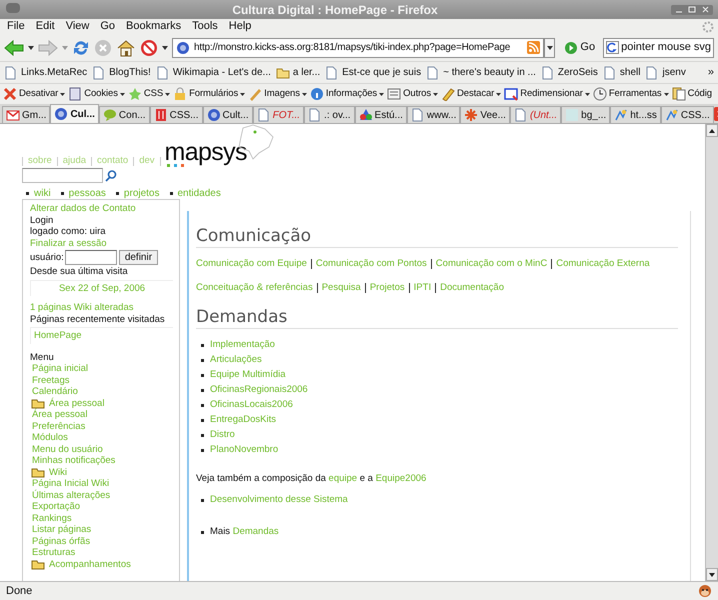 This screenshot has height=600, width=718. I want to click on scroll-down-button, so click(712, 574).